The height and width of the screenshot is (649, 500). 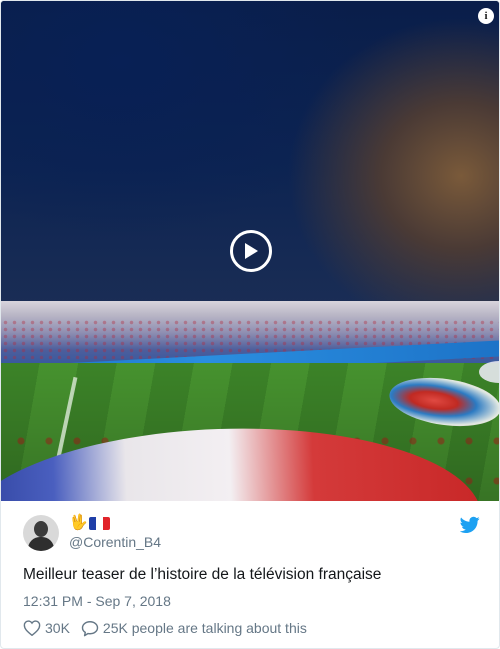 I want to click on like-button: 30K, so click(x=52, y=628).